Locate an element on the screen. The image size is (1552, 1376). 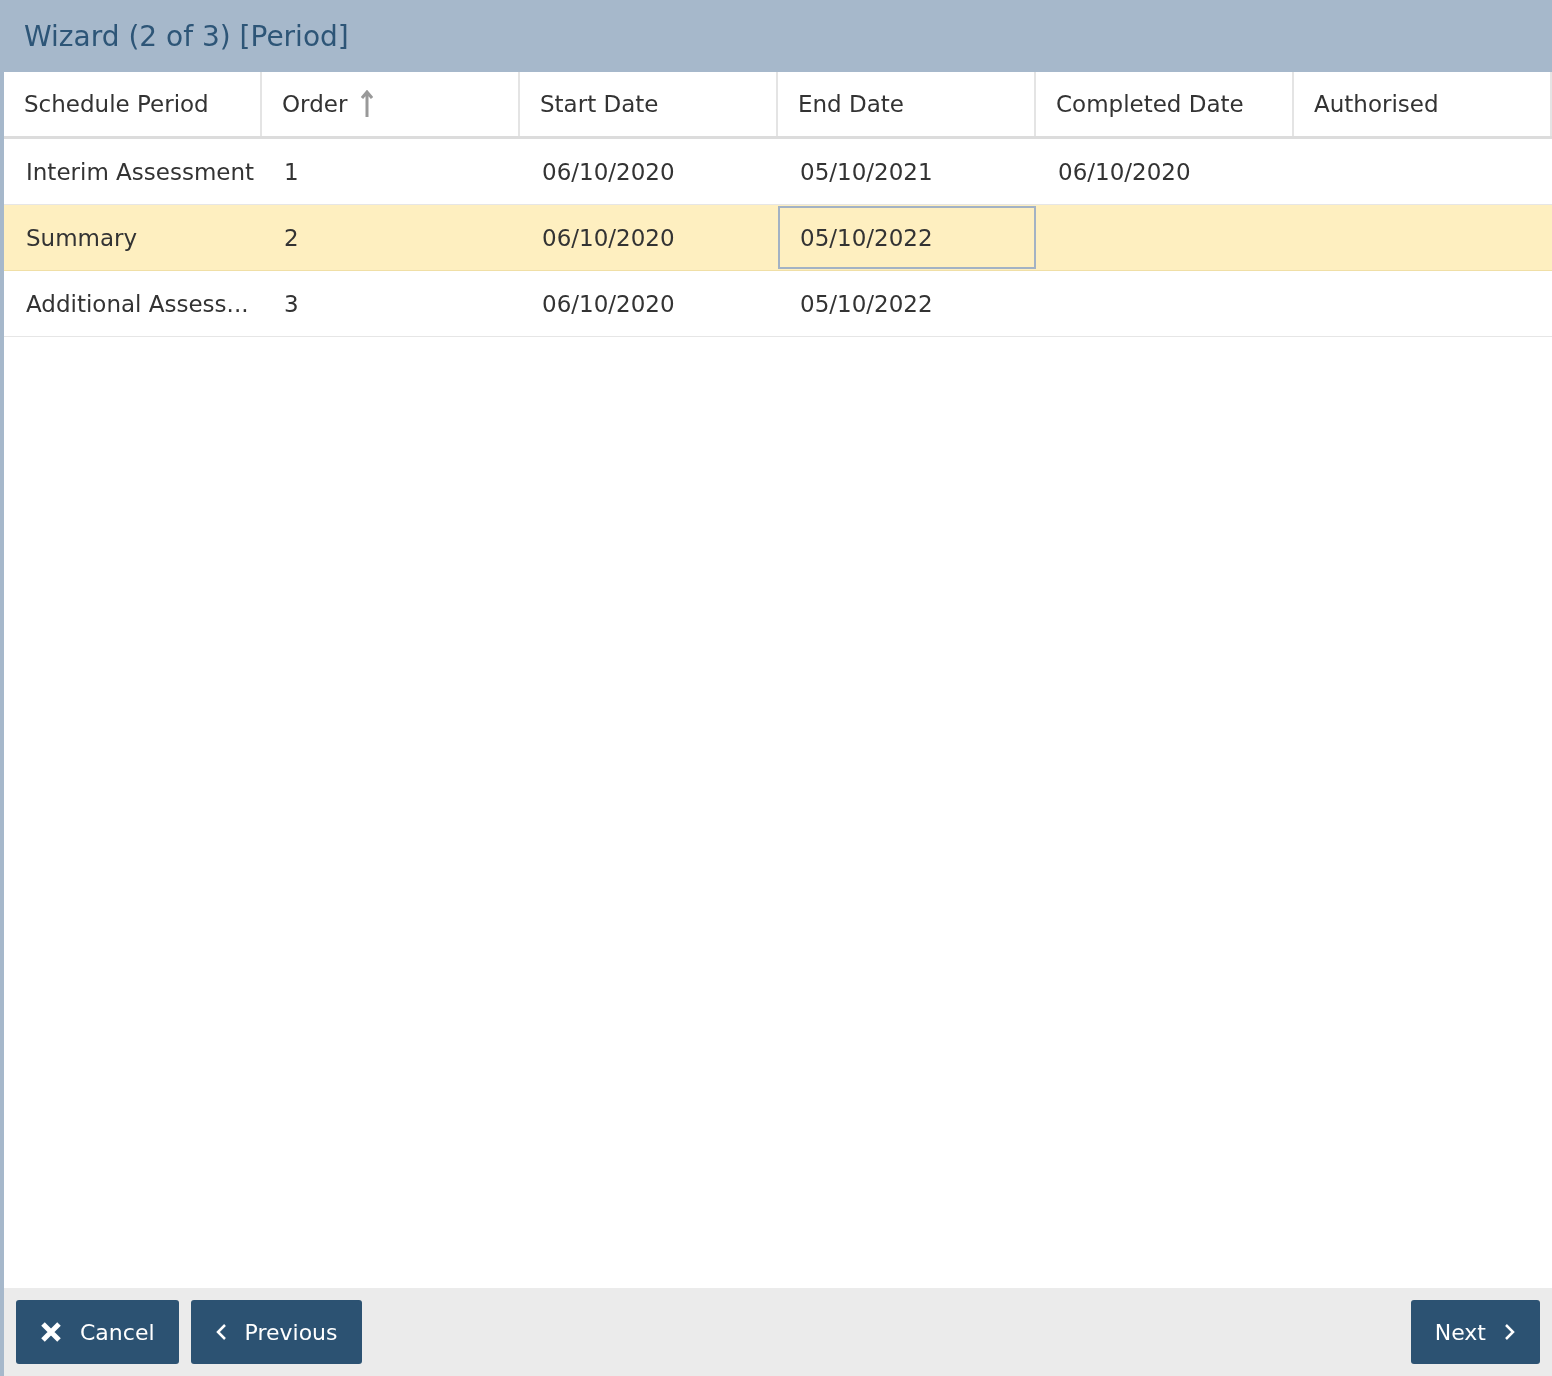
table-cell-text: 05/10/2021 is located at coordinates (866, 172).